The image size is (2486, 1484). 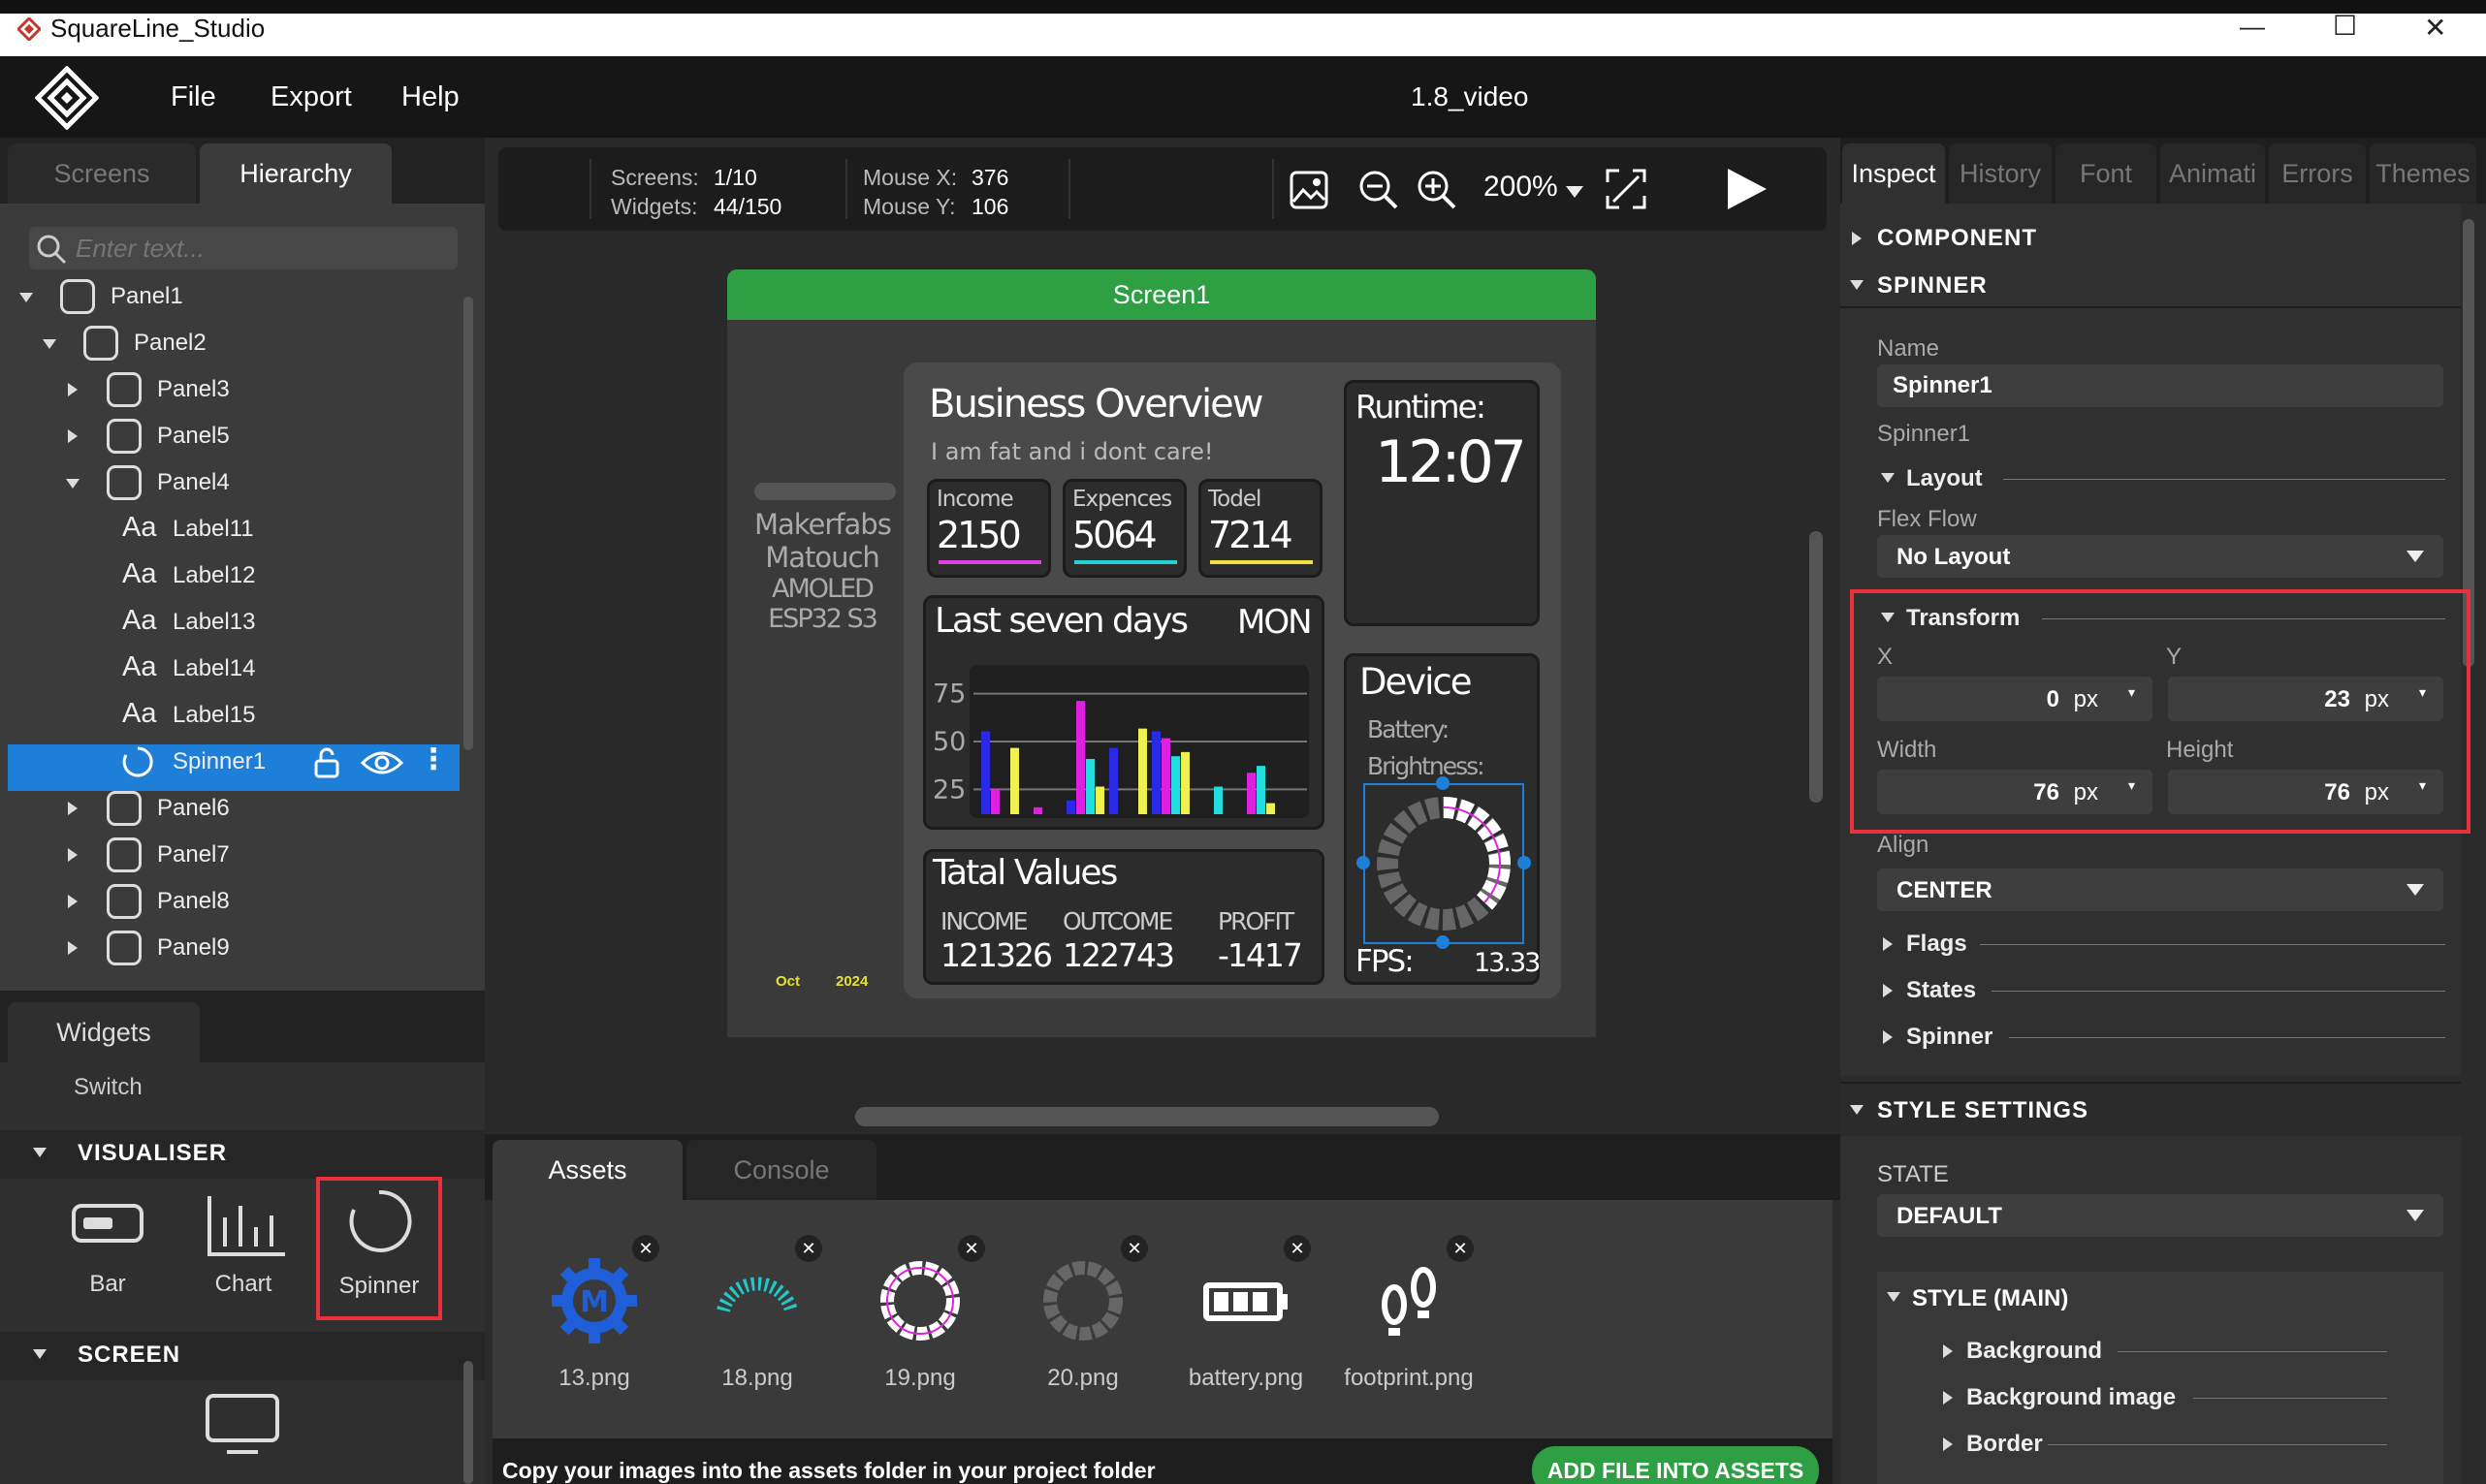 I want to click on spinner-sub-title: Spinner, so click(x=1949, y=1037).